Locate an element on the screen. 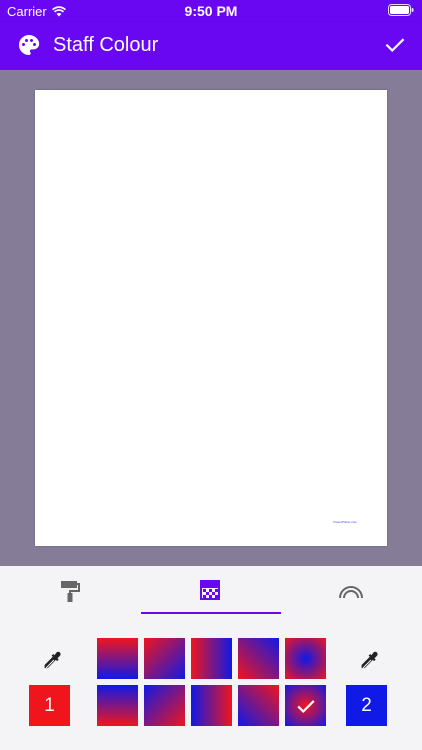  tab-gradient is located at coordinates (211, 591).